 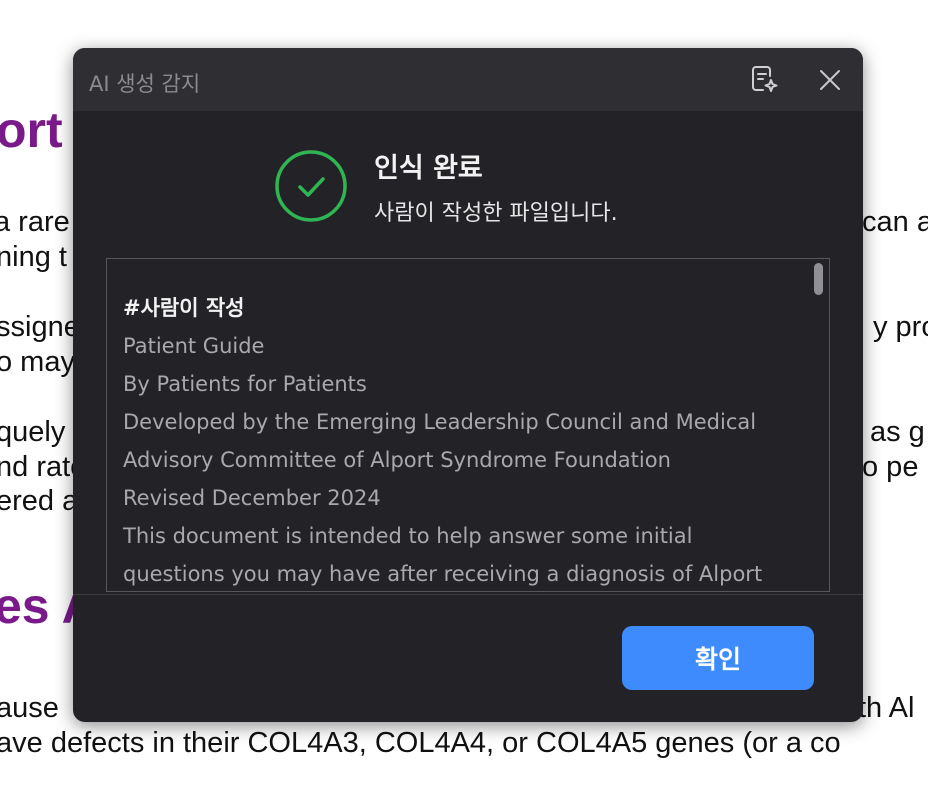 I want to click on text-fragment: as g, so click(x=897, y=432).